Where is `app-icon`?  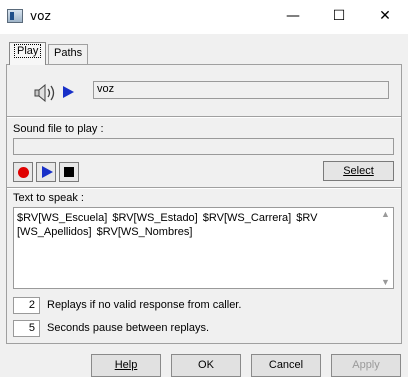
app-icon is located at coordinates (15, 16).